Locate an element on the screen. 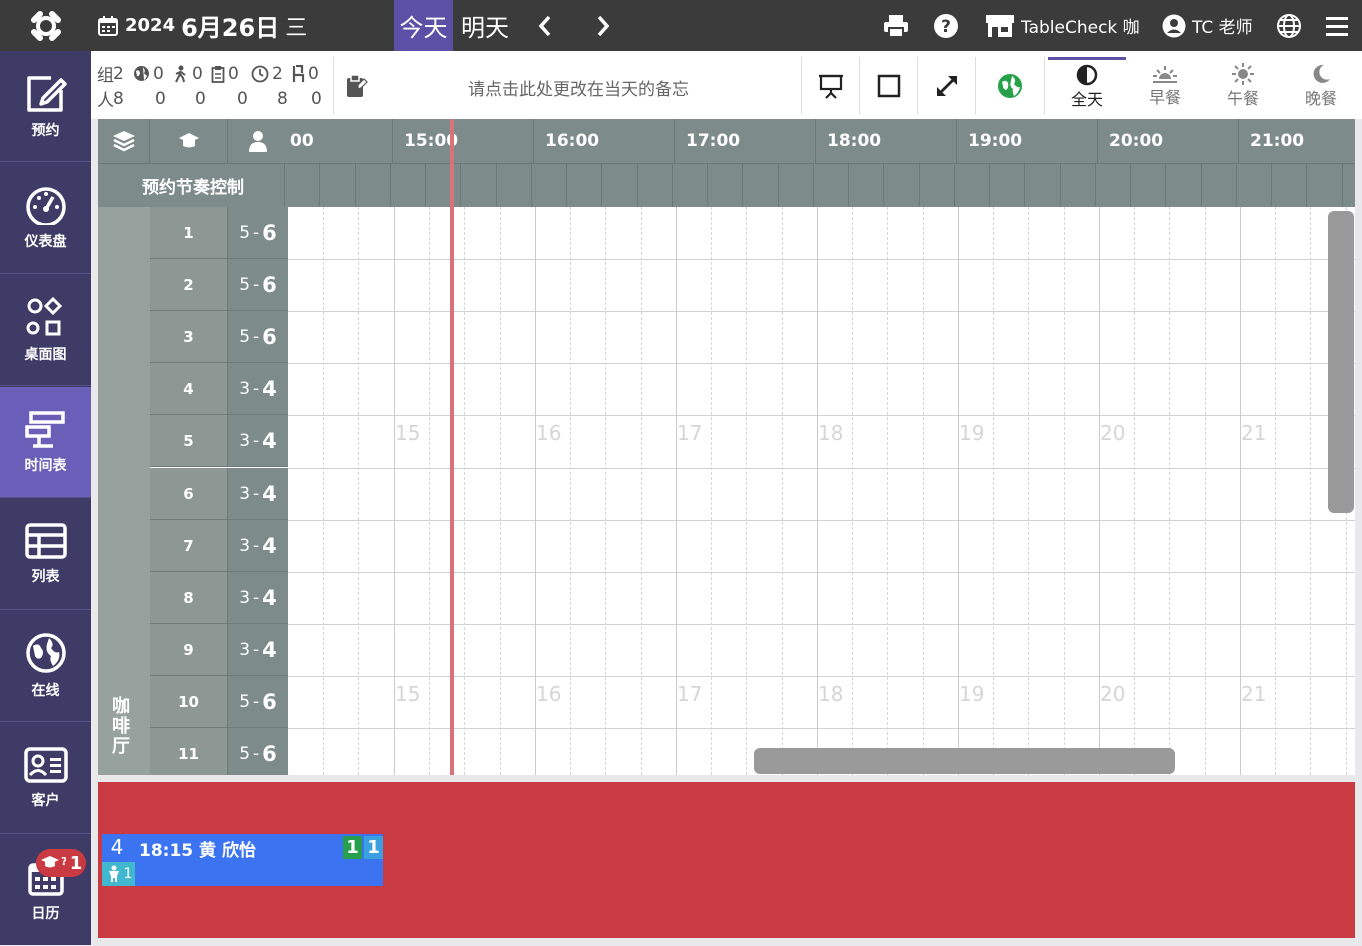 The height and width of the screenshot is (946, 1362). meal-tab-label: 晚餐 is located at coordinates (1320, 98).